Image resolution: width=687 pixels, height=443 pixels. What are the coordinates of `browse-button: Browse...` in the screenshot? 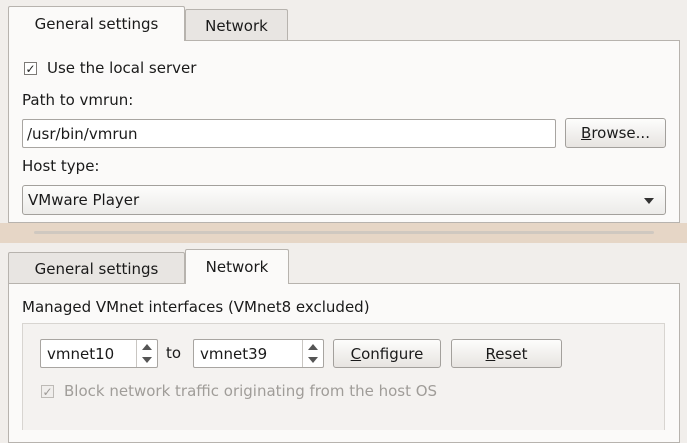 It's located at (615, 133).